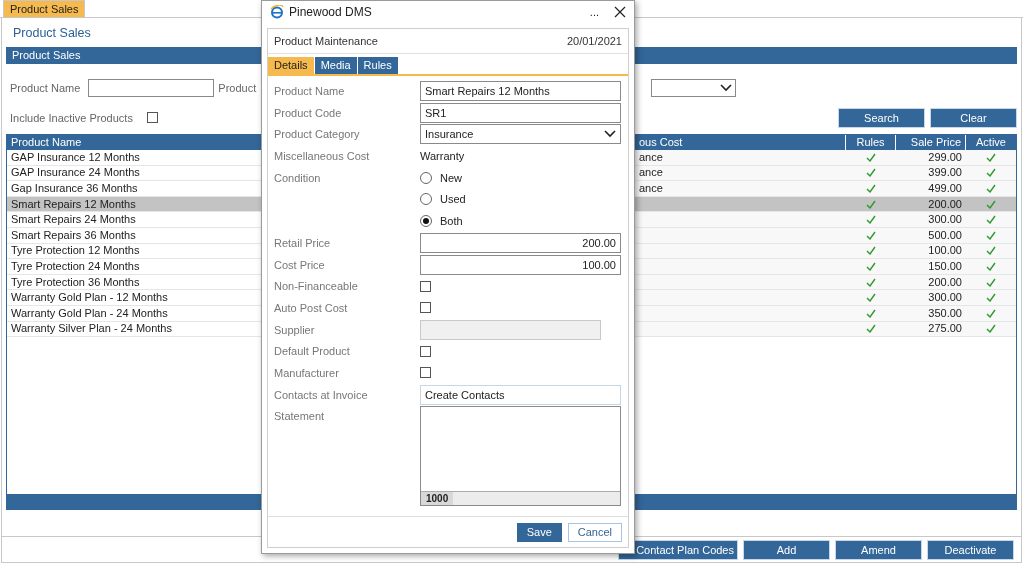 Image resolution: width=1023 pixels, height=568 pixels. What do you see at coordinates (298, 178) in the screenshot?
I see `field-label: Condition` at bounding box center [298, 178].